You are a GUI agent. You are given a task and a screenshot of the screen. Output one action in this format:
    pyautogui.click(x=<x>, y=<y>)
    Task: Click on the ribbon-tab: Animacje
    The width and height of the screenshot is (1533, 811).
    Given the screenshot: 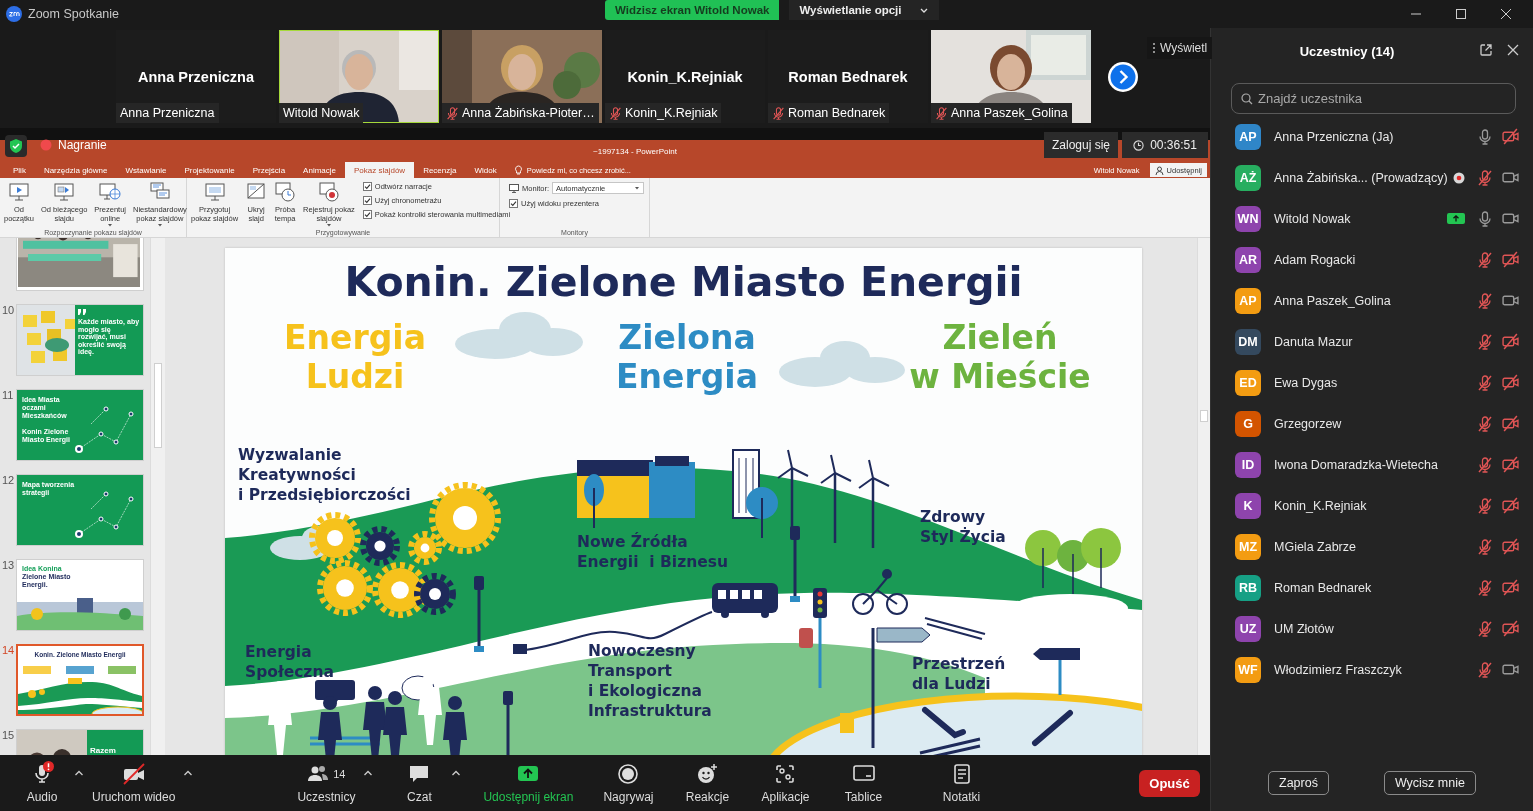 What is the action you would take?
    pyautogui.click(x=319, y=170)
    